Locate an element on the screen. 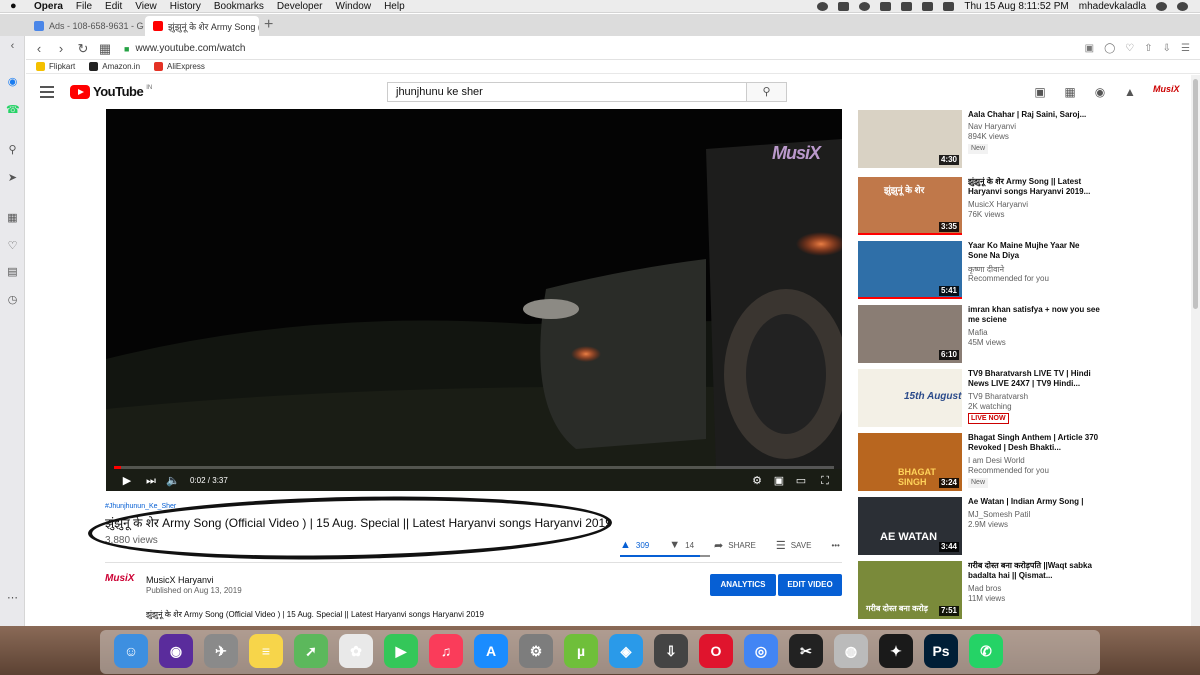 This screenshot has height=675, width=1200. search-icon: ⚲ is located at coordinates (12, 150).